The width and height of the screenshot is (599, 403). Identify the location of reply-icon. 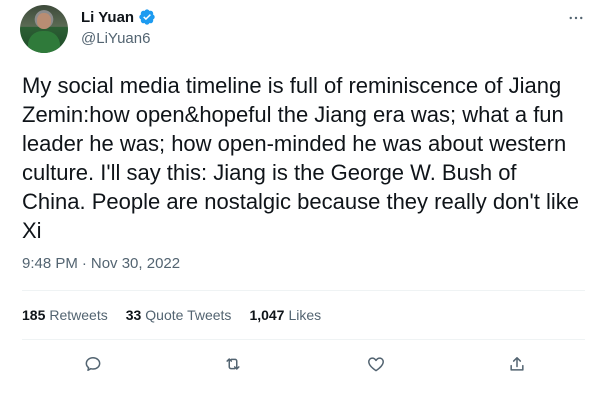
(93, 366).